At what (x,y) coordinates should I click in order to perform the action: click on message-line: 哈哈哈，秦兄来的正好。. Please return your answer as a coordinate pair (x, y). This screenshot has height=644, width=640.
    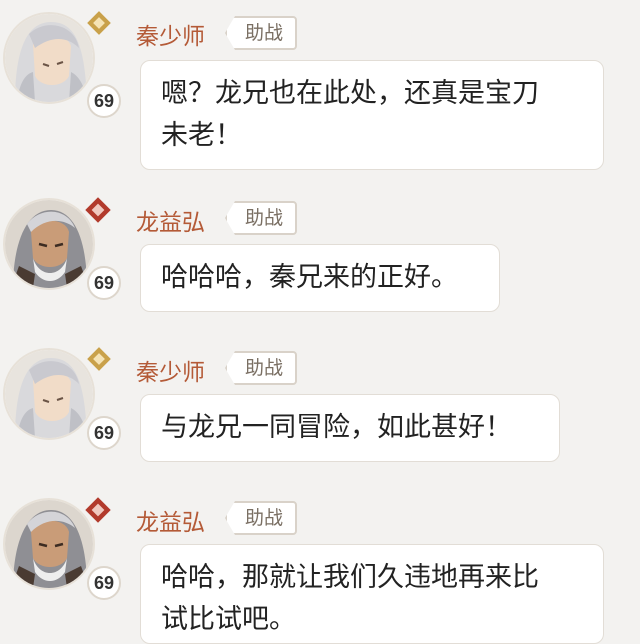
    Looking at the image, I should click on (309, 277).